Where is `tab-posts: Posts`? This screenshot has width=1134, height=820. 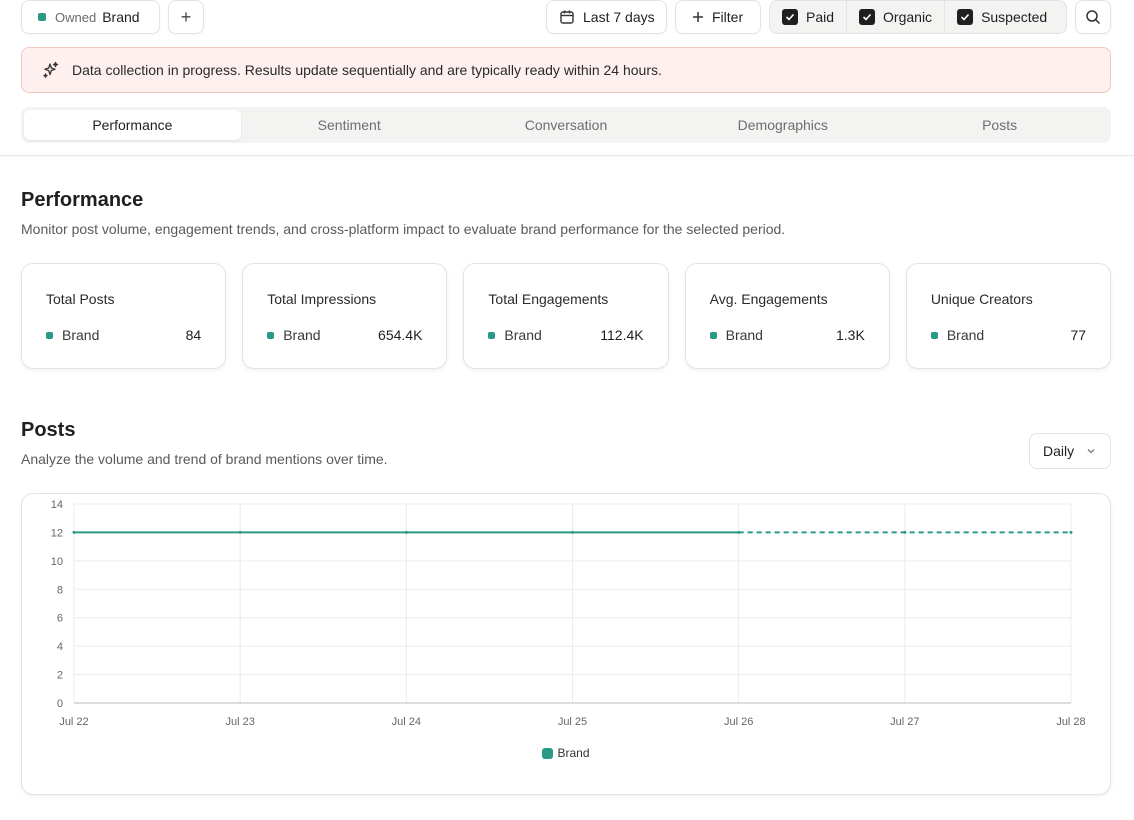
tab-posts: Posts is located at coordinates (999, 125).